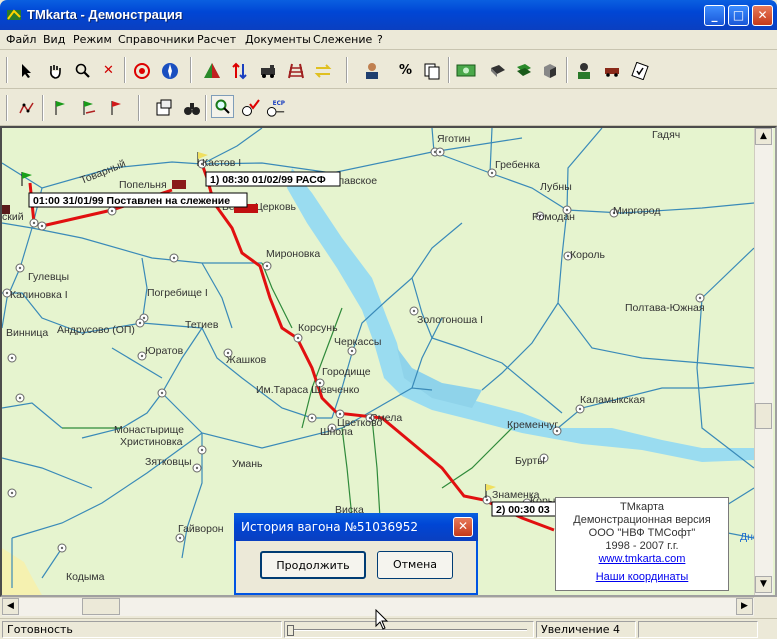  What do you see at coordinates (202, 325) in the screenshot?
I see `station-label-tetiev: Тетиев` at bounding box center [202, 325].